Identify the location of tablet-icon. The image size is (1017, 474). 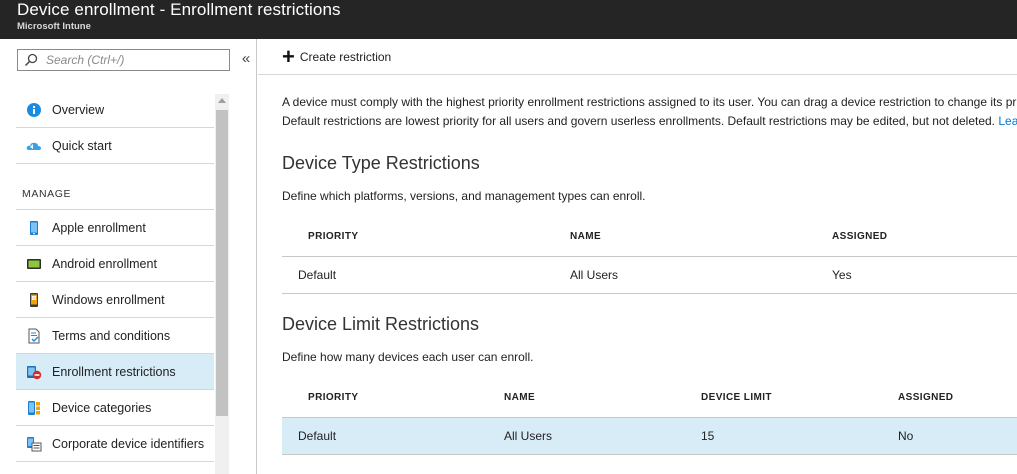
(34, 263).